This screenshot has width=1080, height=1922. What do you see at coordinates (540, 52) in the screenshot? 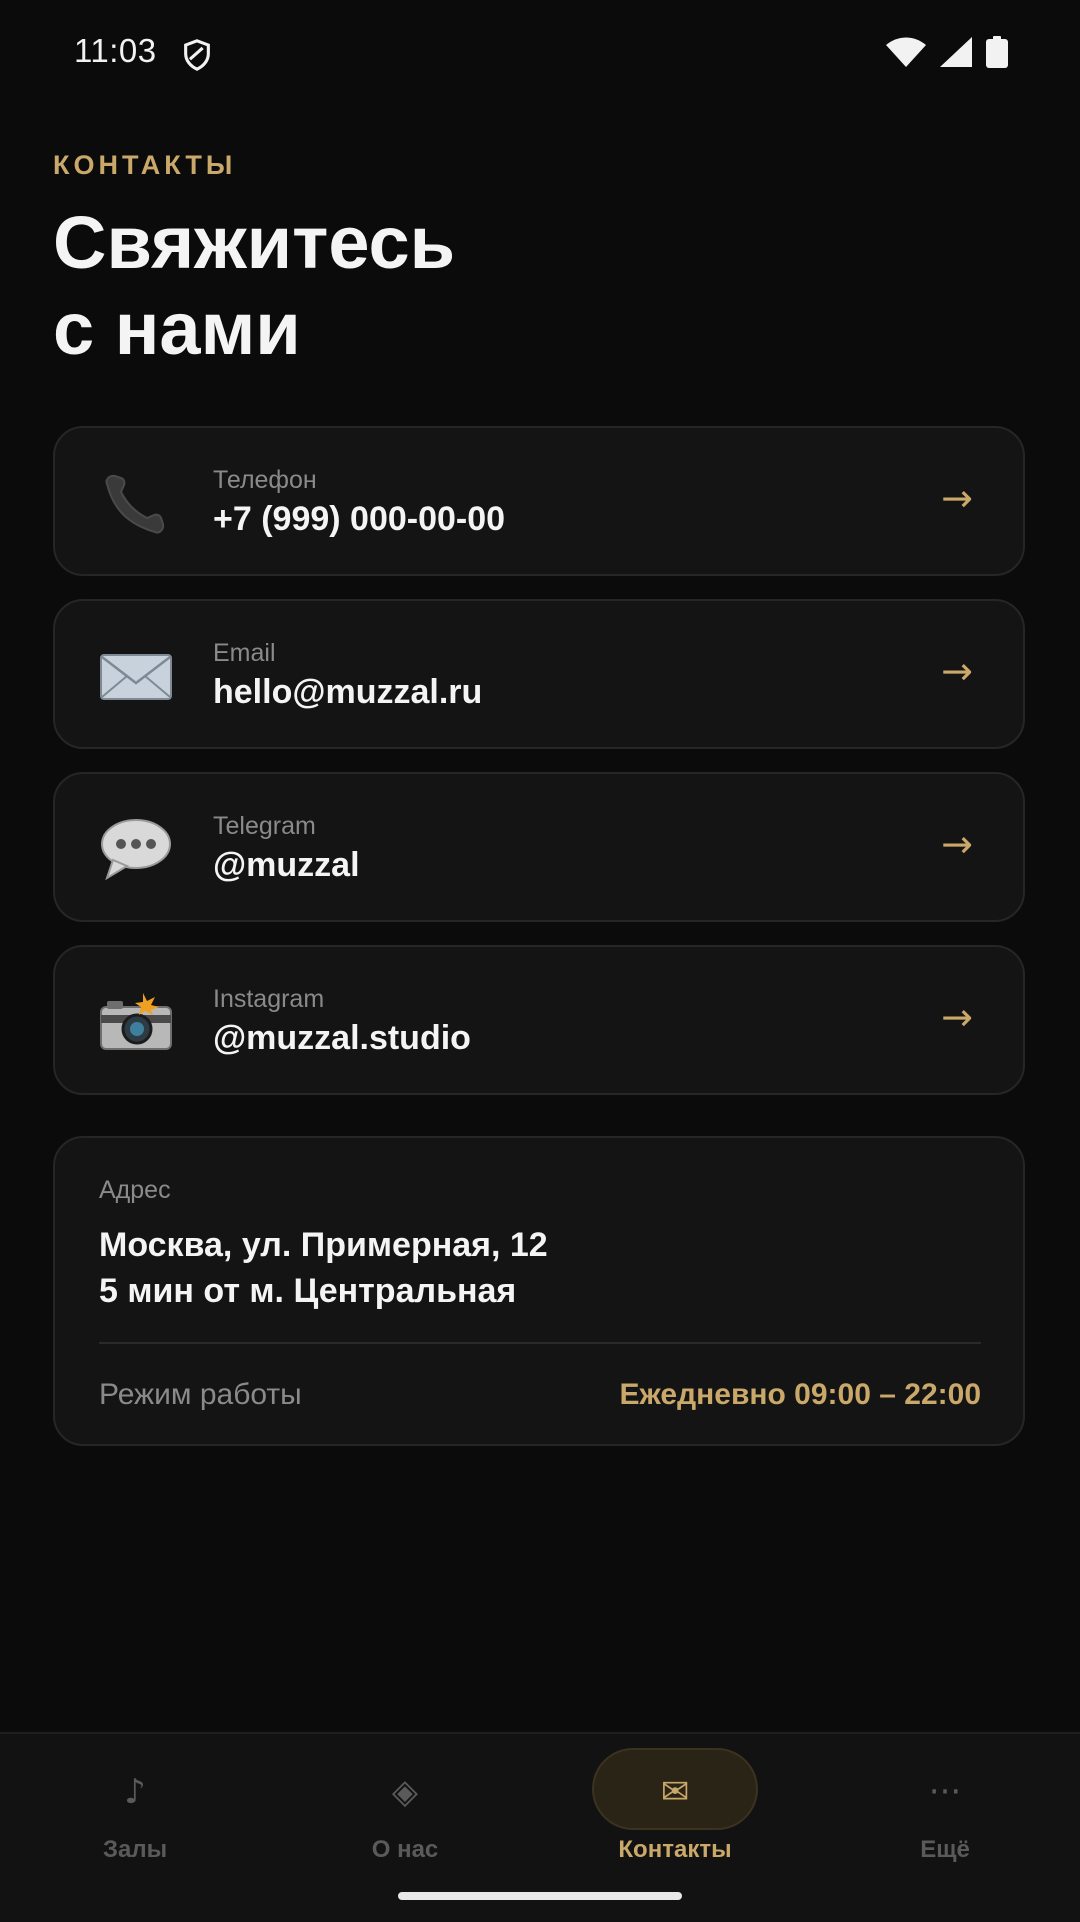
I see `status-bar: 11:03` at bounding box center [540, 52].